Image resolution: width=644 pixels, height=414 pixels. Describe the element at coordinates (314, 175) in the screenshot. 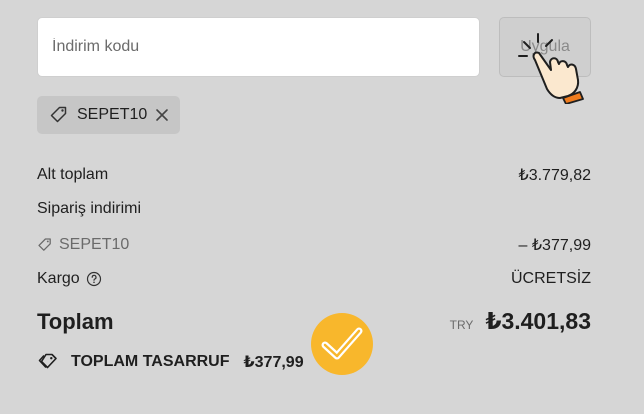

I see `subtotal-row: Alt toplam ₺3.779,82` at that location.